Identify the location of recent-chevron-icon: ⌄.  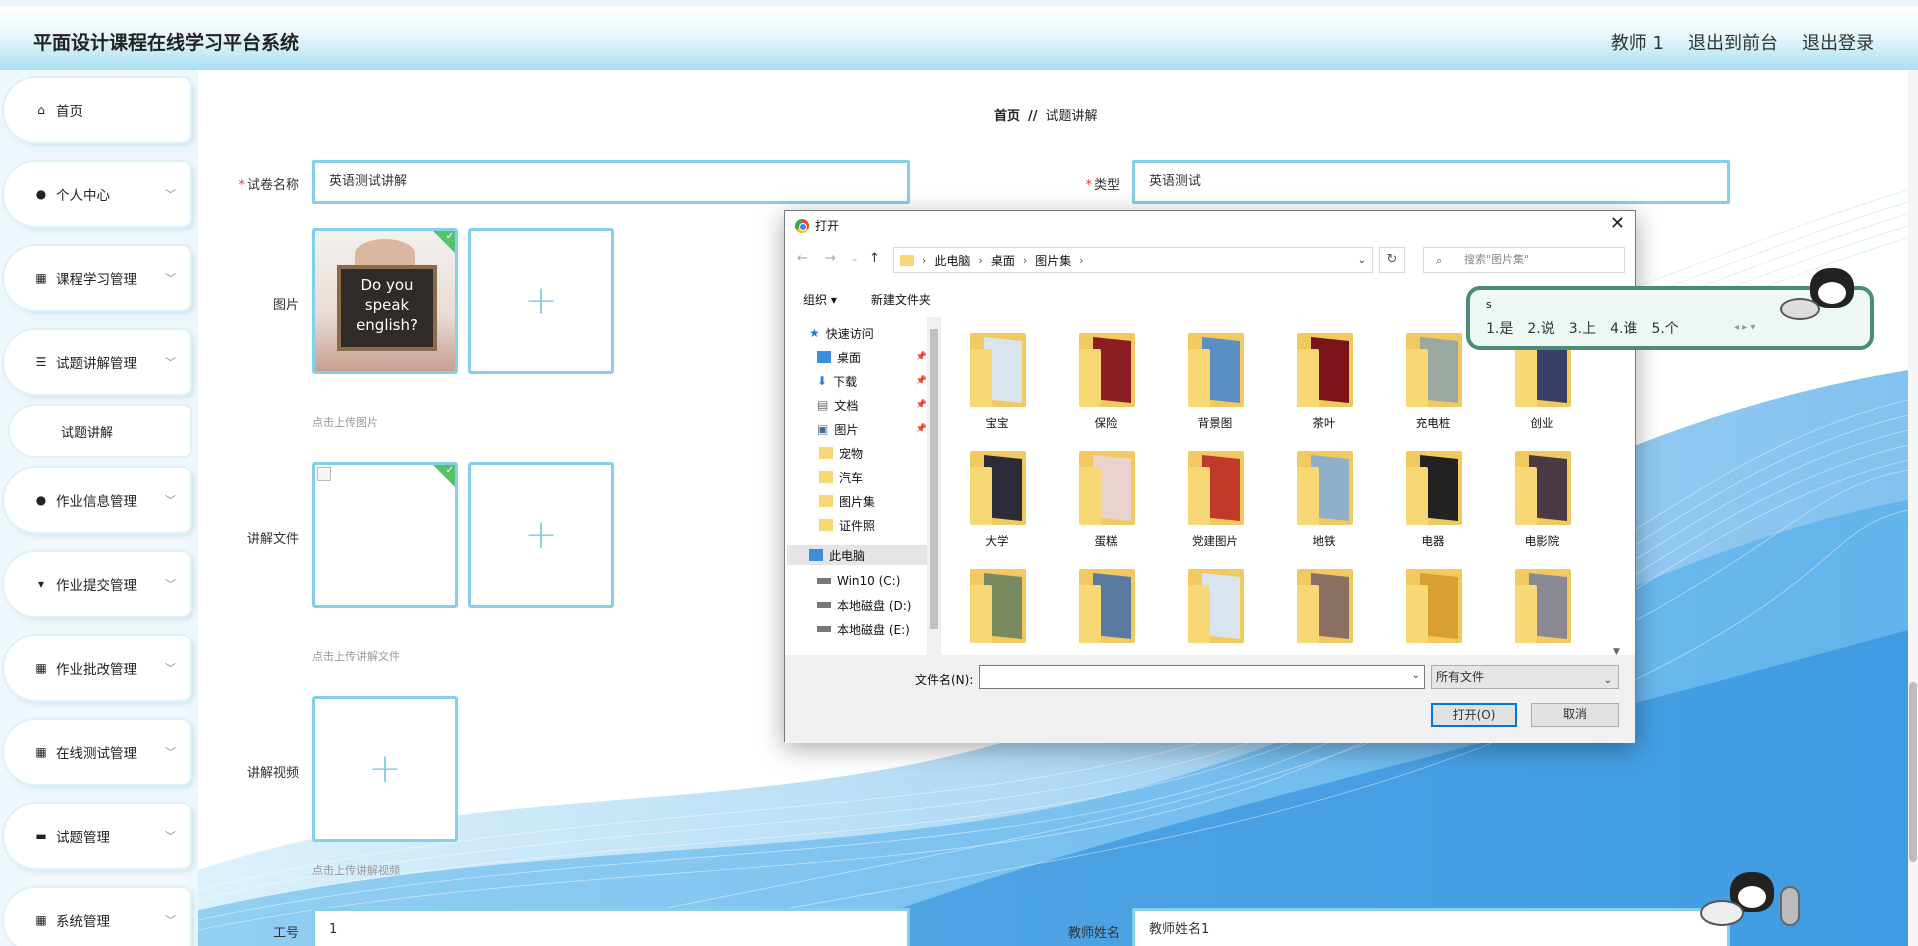
(855, 259).